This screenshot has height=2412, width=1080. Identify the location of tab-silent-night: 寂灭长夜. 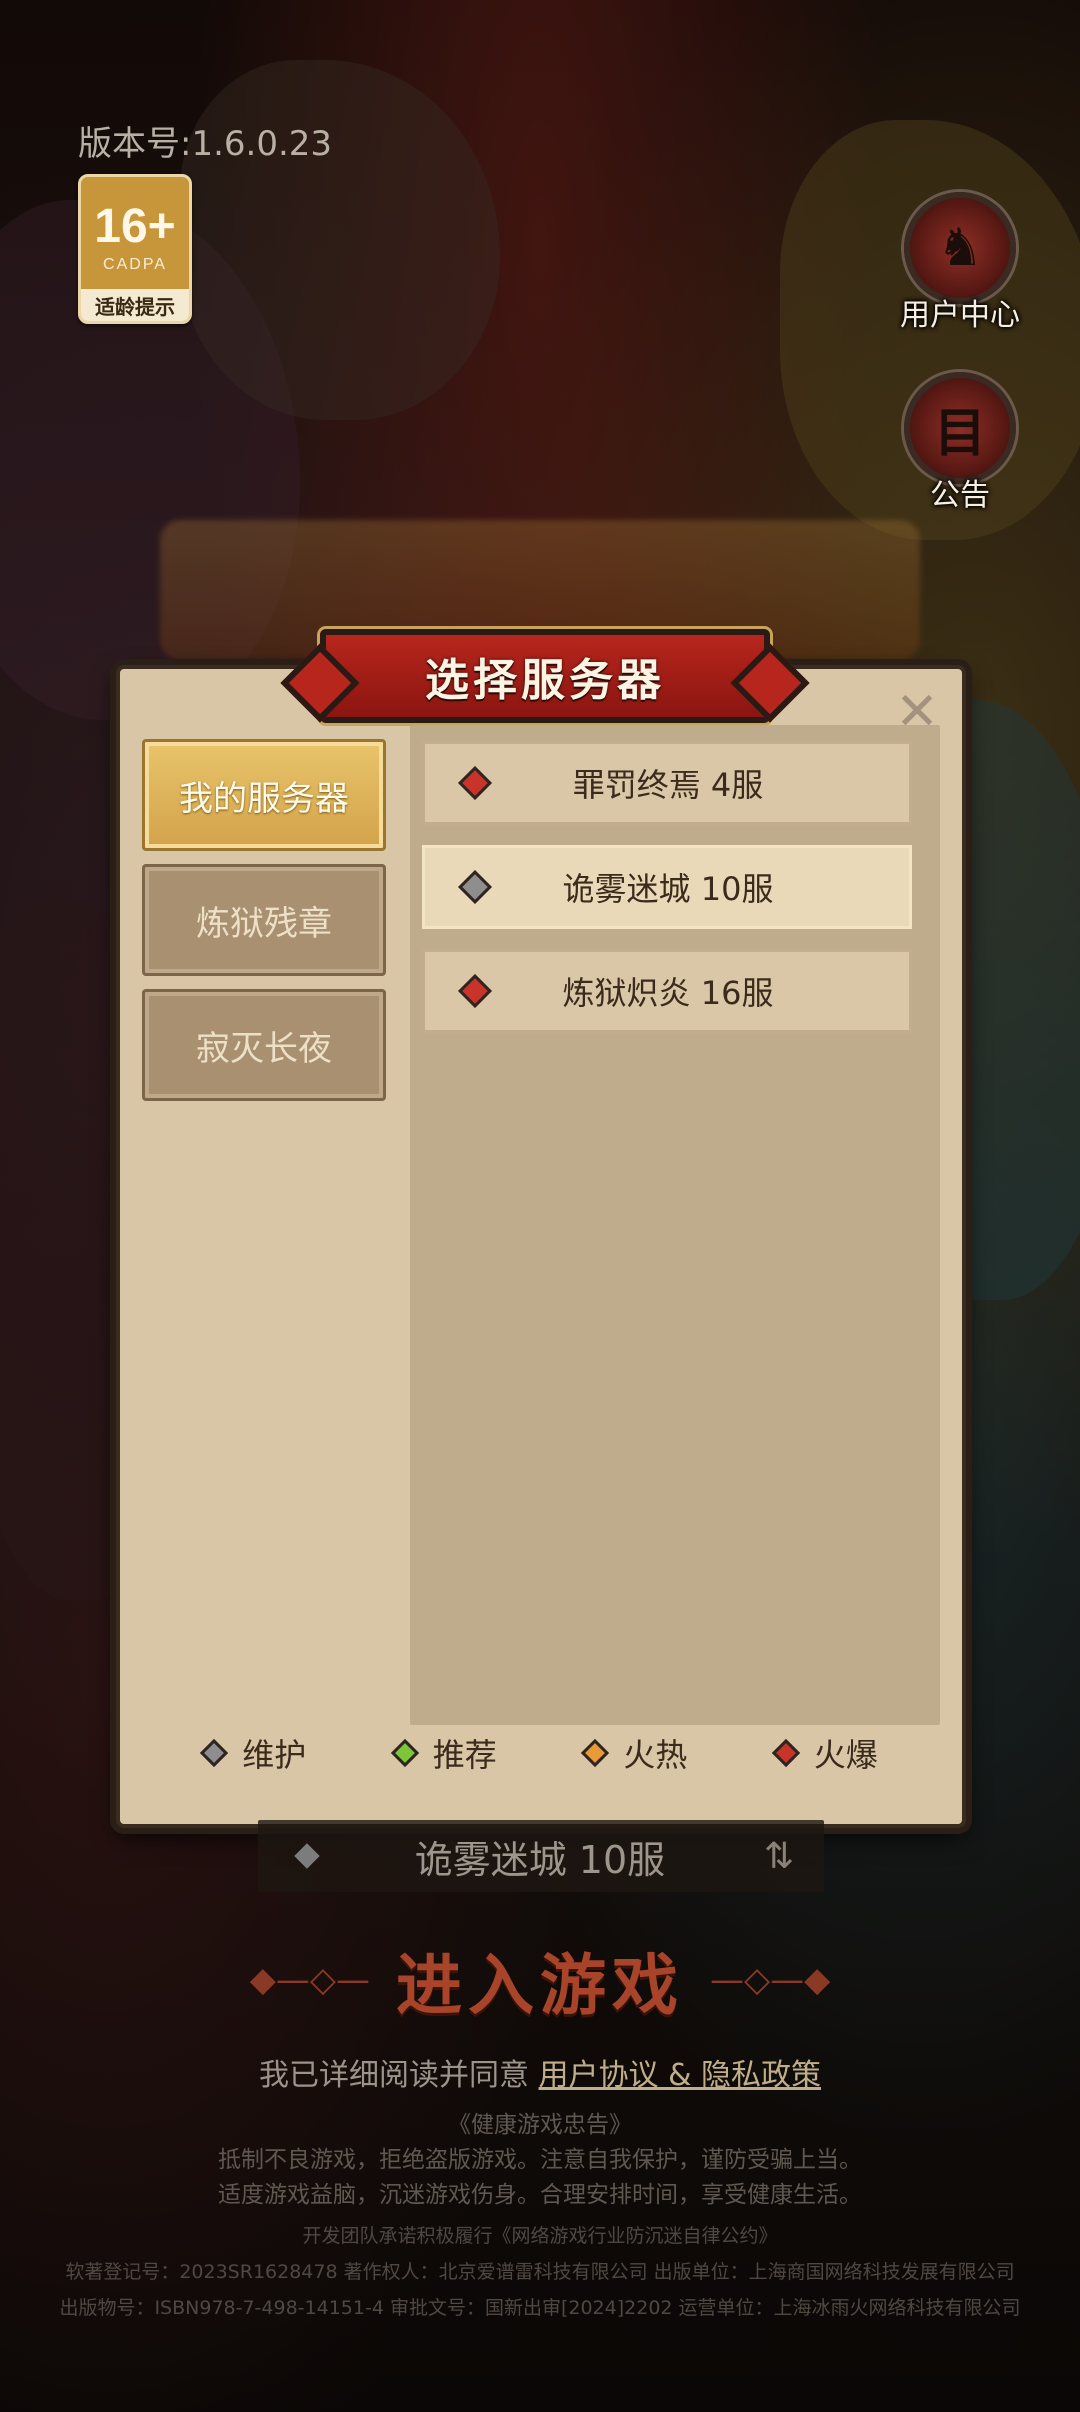
(264, 1045).